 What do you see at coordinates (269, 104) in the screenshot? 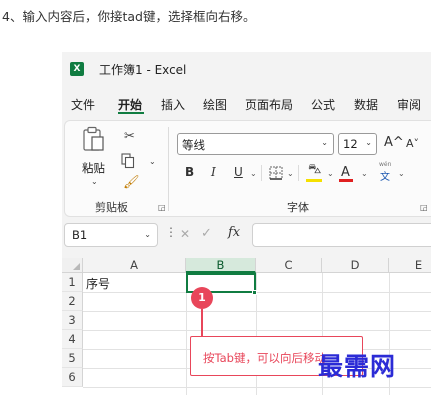
I see `tab-page-layout: 页面布局` at bounding box center [269, 104].